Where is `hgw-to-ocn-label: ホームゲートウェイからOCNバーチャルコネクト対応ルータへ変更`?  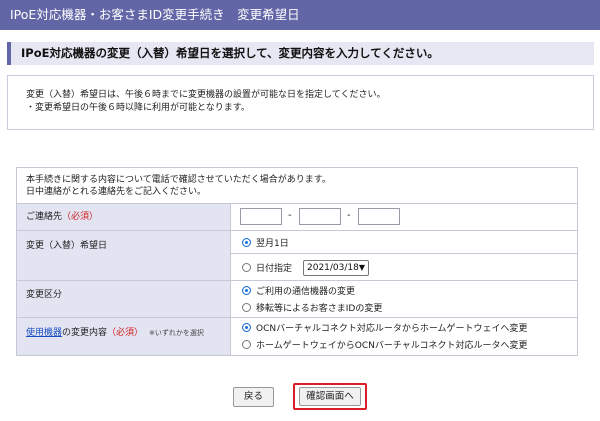 hgw-to-ocn-label: ホームゲートウェイからOCNバーチャルコネクト対応ルータへ変更 is located at coordinates (392, 346).